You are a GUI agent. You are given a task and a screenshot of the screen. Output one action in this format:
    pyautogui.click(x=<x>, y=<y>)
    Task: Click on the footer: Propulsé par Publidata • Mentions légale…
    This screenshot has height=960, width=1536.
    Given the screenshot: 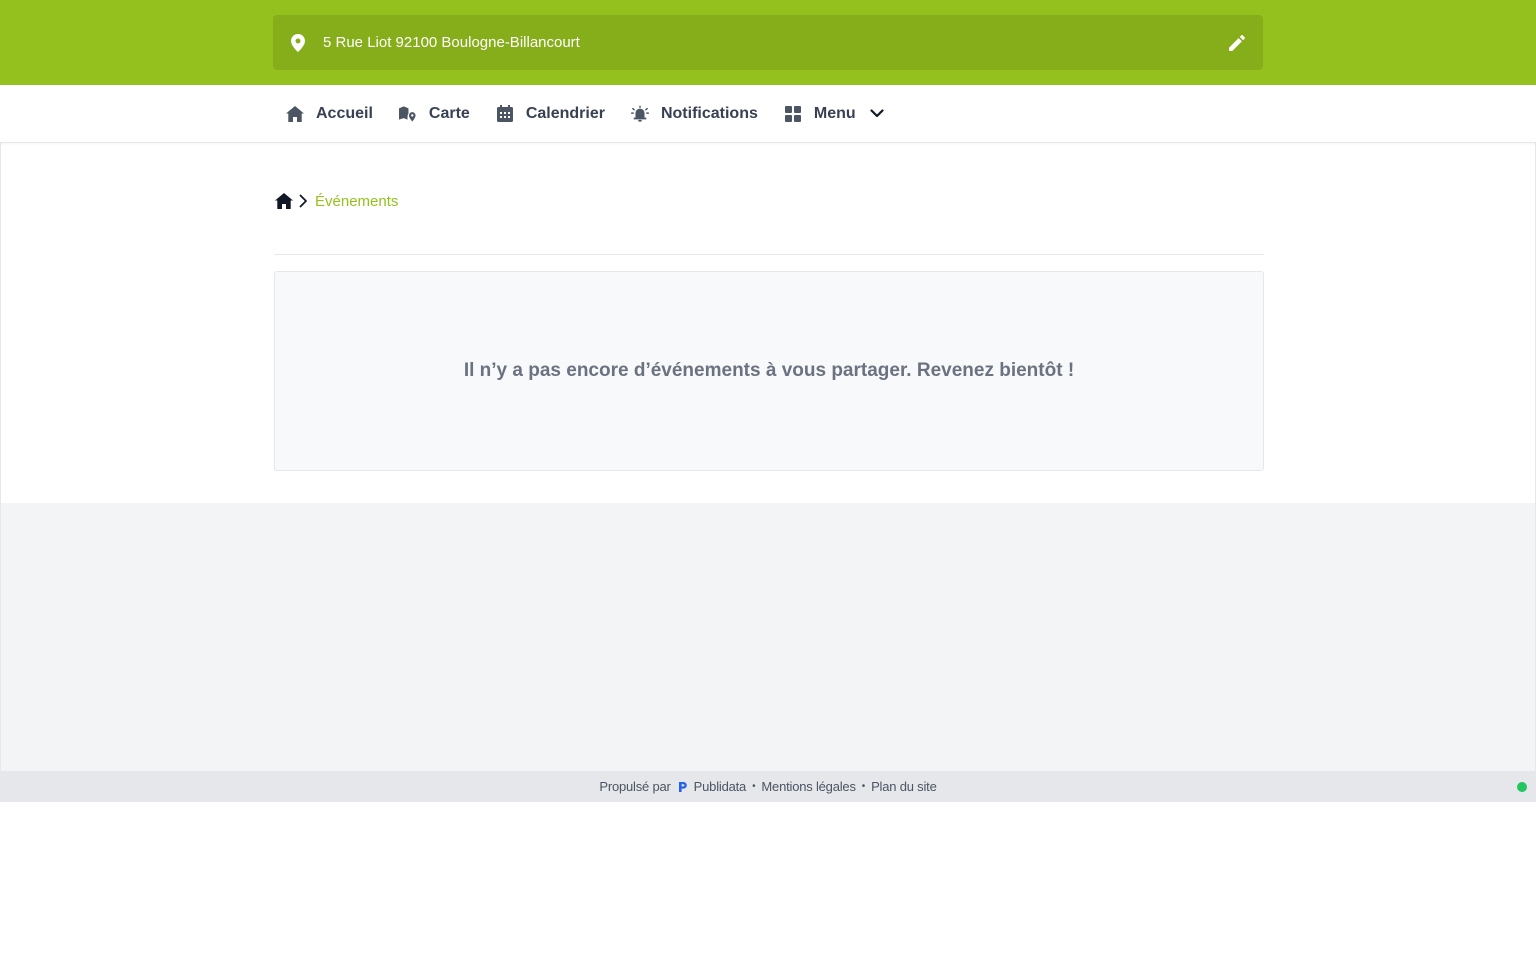 What is the action you would take?
    pyautogui.click(x=768, y=786)
    